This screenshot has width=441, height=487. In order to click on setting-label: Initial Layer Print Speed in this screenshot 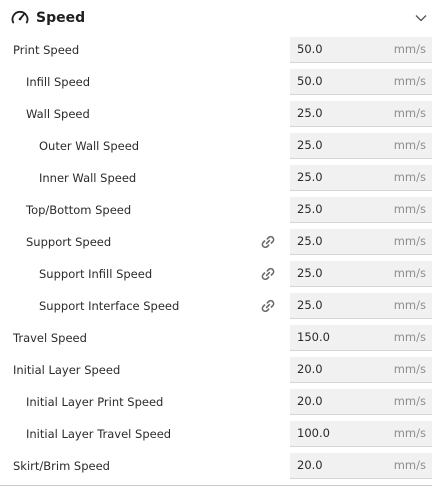, I will do `click(95, 402)`.